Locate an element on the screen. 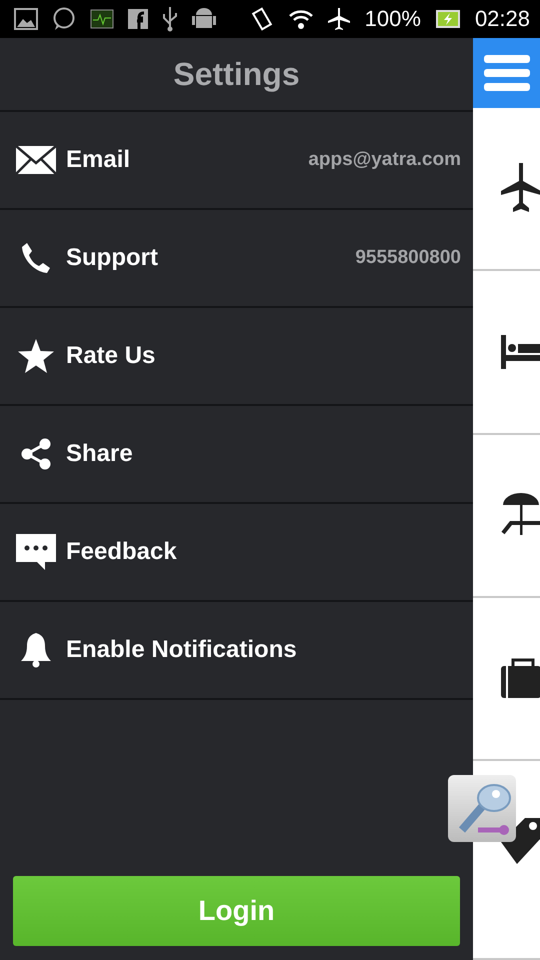 The width and height of the screenshot is (540, 960). clock-time: 02:28 is located at coordinates (502, 19).